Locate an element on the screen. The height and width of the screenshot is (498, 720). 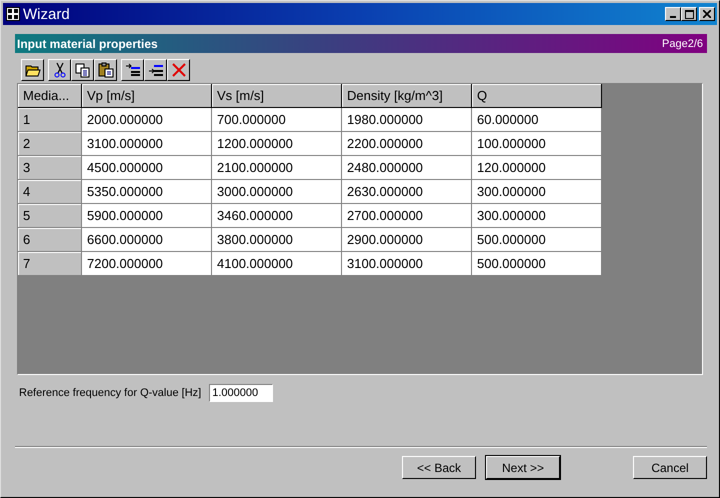
banner-title: Input material properties is located at coordinates (87, 43).